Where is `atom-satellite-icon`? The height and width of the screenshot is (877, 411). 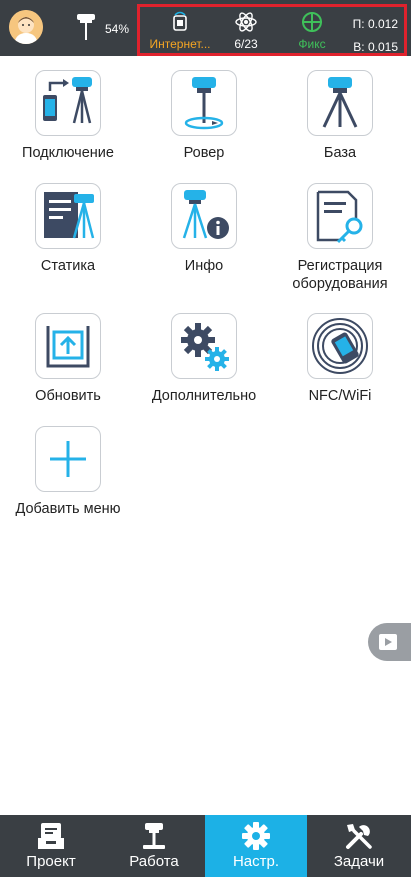
atom-satellite-icon is located at coordinates (246, 22).